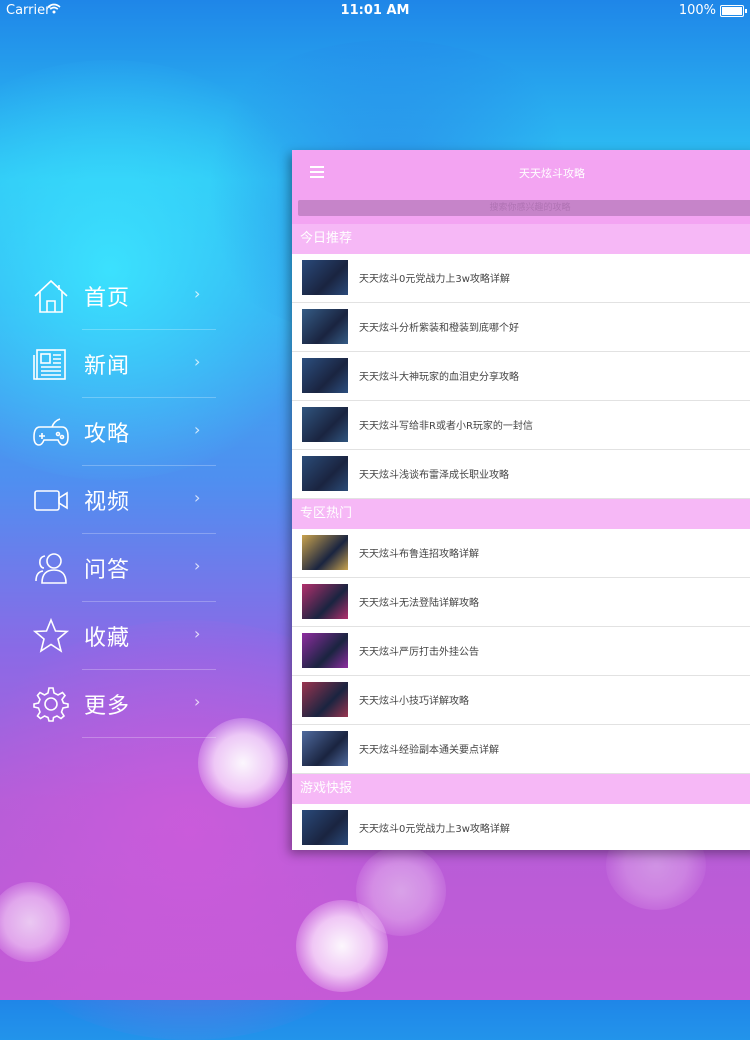 The width and height of the screenshot is (750, 1040). I want to click on list-item: 天天炫斗大神玩家的血泪史分享攻略, so click(521, 376).